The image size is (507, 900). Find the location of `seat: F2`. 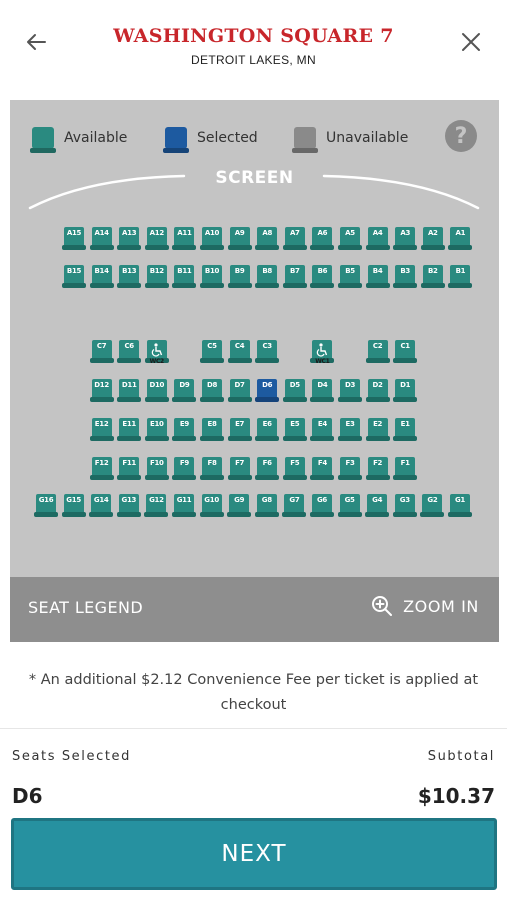

seat: F2 is located at coordinates (377, 468).